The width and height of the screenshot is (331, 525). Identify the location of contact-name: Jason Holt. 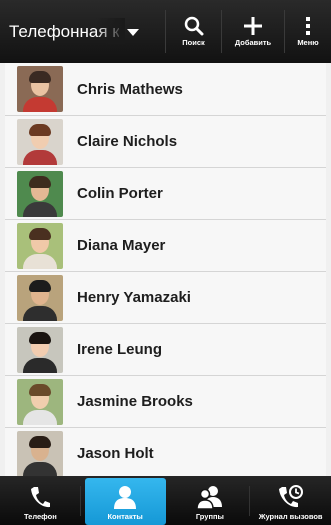
(115, 453).